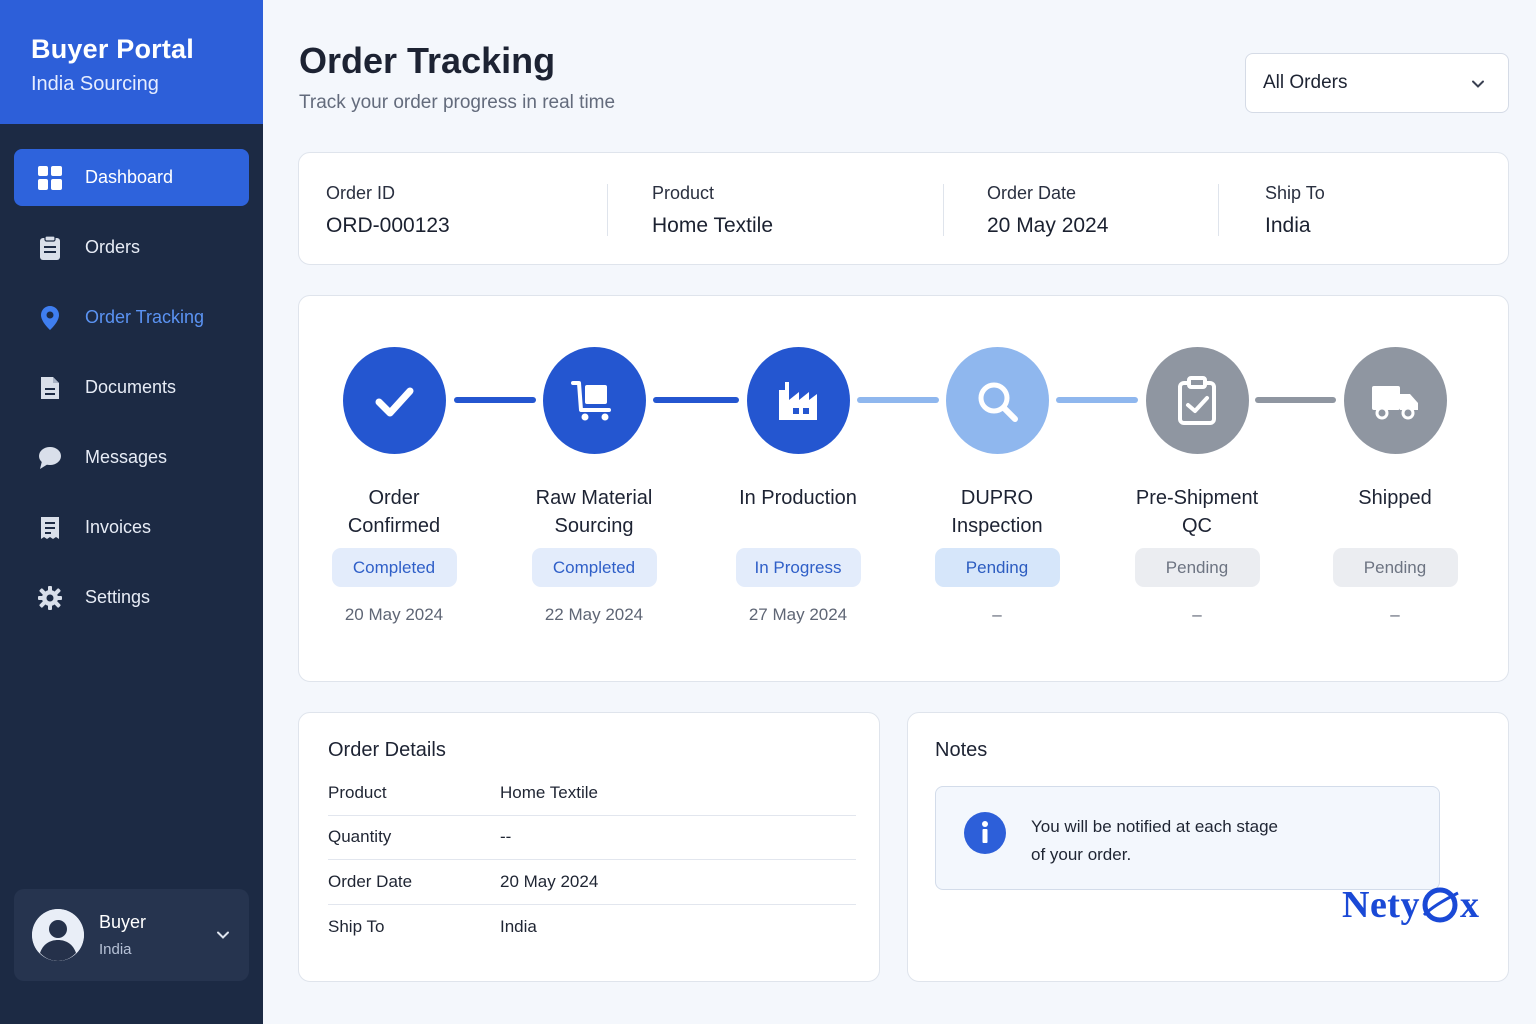  What do you see at coordinates (683, 193) in the screenshot?
I see `summary-label: Product` at bounding box center [683, 193].